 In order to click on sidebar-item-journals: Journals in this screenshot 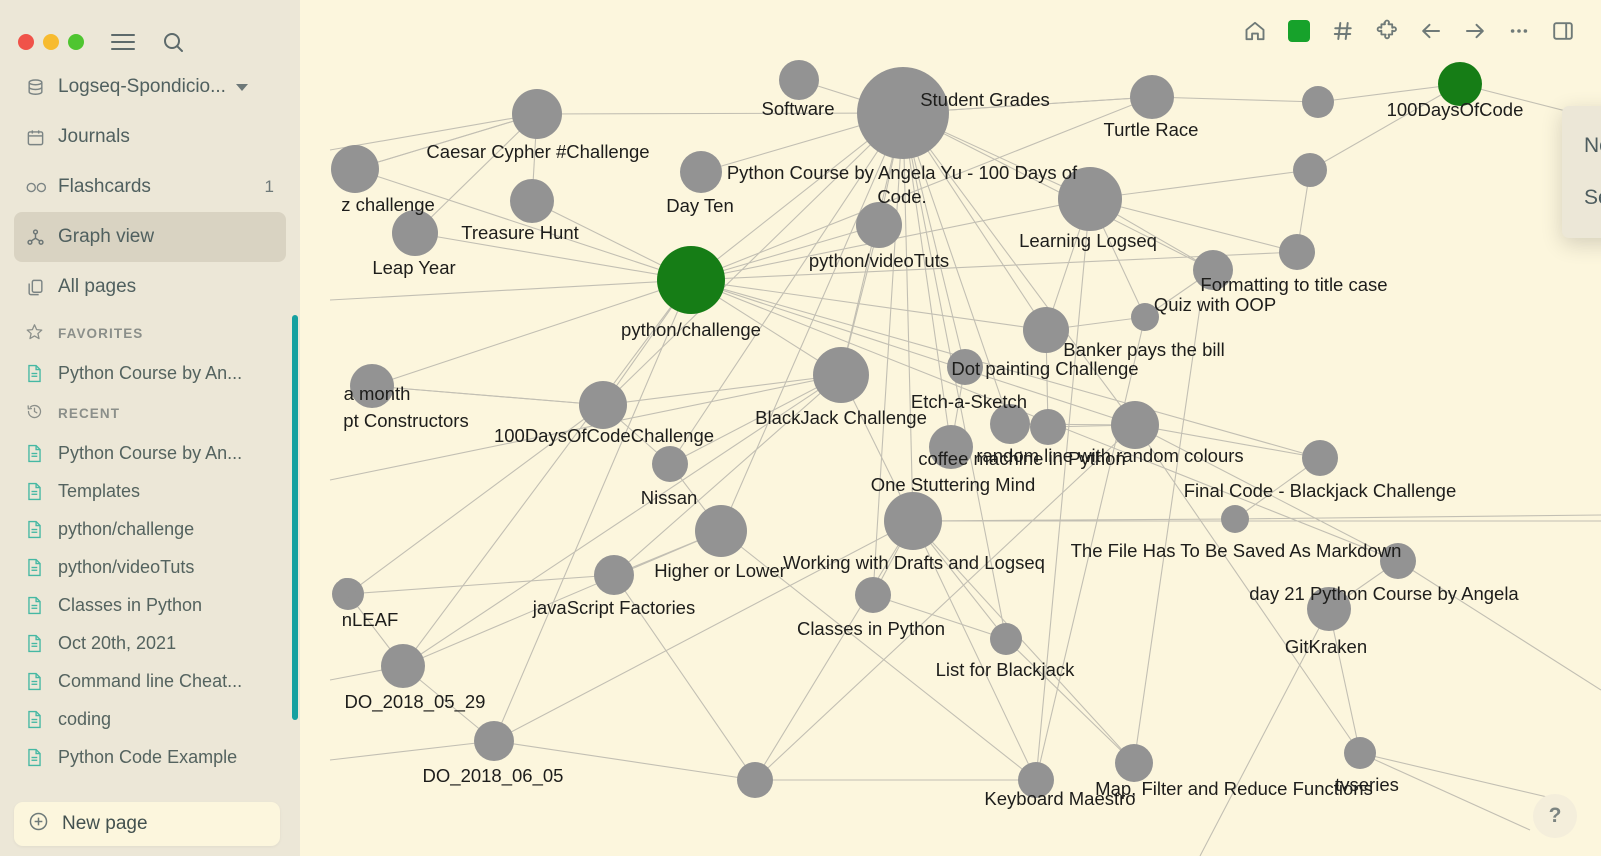, I will do `click(150, 137)`.